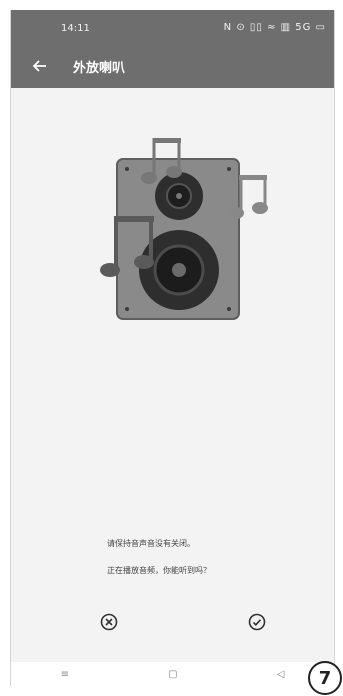 Image resolution: width=343 pixels, height=696 pixels. Describe the element at coordinates (325, 678) in the screenshot. I see `figure-label: 7` at that location.